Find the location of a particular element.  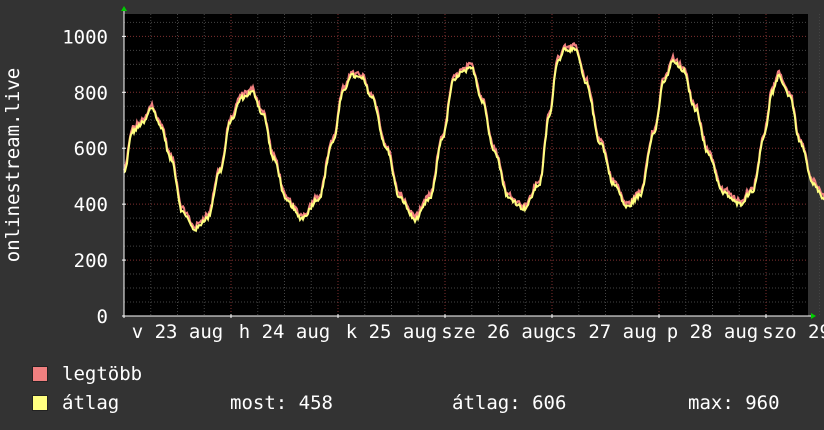

legend-swatch-avg is located at coordinates (40, 403).